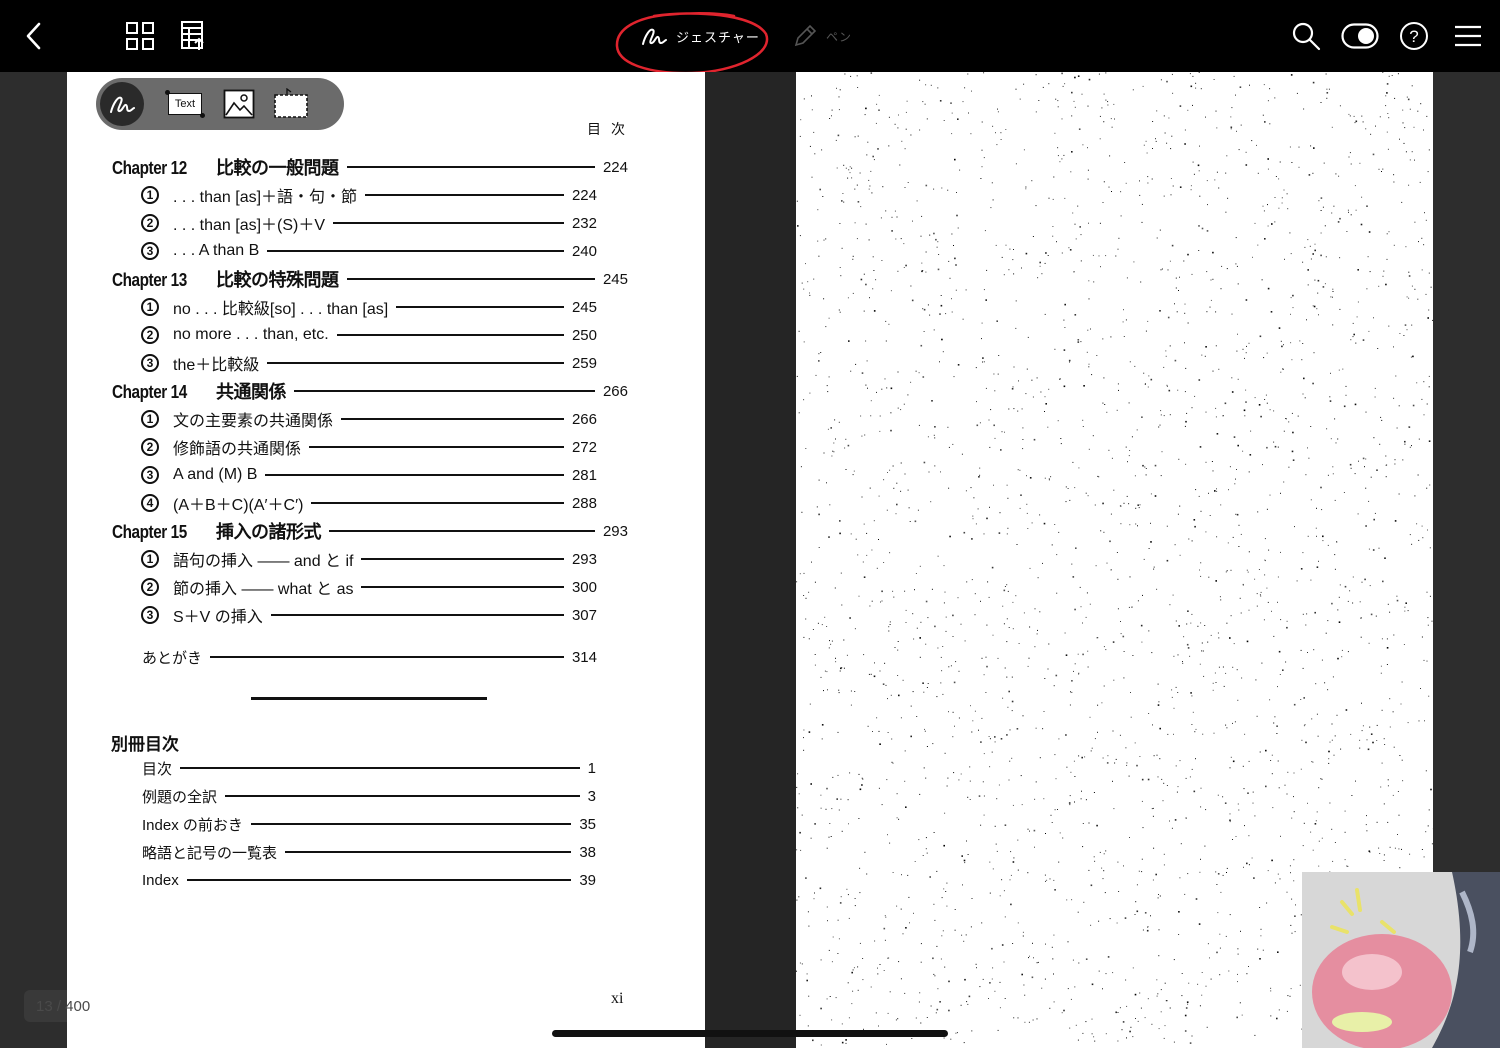 This screenshot has width=1500, height=1048. Describe the element at coordinates (34, 36) in the screenshot. I see `back-button` at that location.